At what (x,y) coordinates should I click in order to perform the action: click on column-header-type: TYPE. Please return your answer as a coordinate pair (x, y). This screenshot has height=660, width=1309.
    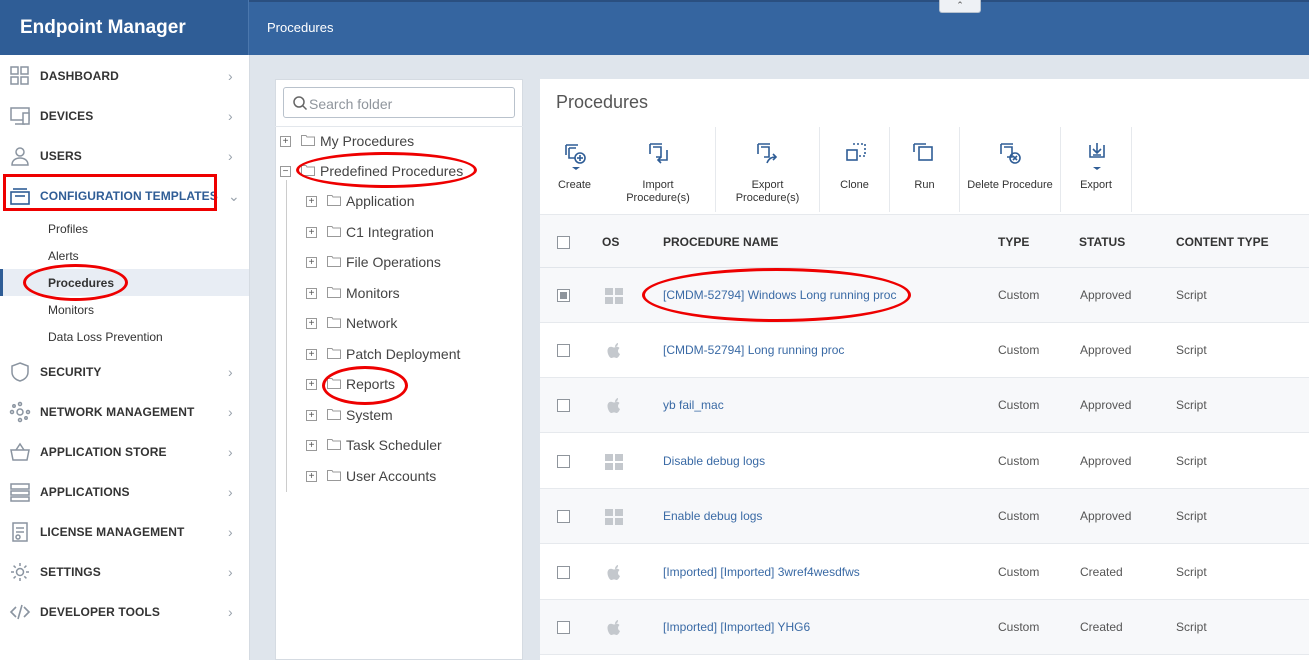
    Looking at the image, I should click on (1013, 242).